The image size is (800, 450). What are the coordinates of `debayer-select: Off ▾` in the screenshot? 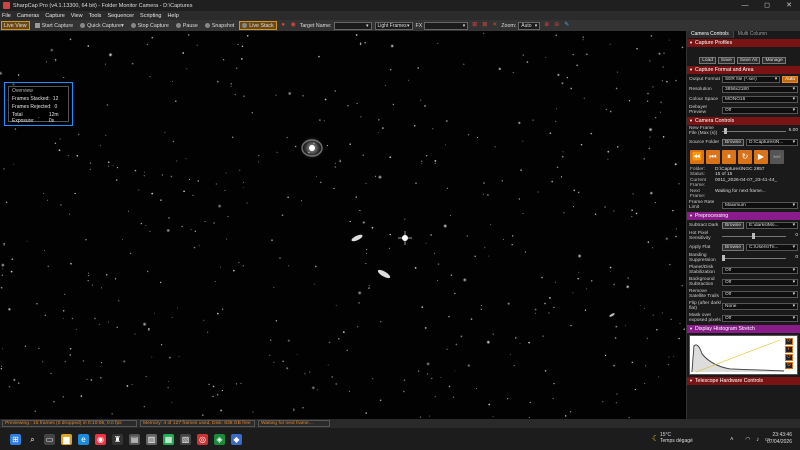 It's located at (760, 110).